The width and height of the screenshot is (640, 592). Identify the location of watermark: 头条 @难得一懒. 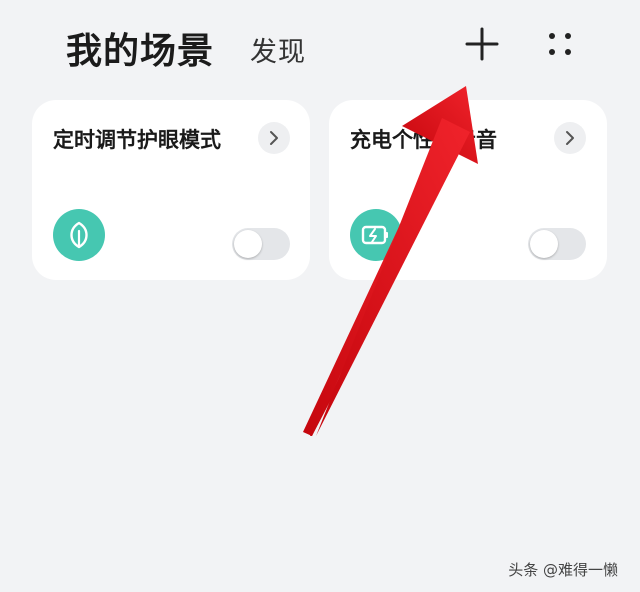
(563, 570).